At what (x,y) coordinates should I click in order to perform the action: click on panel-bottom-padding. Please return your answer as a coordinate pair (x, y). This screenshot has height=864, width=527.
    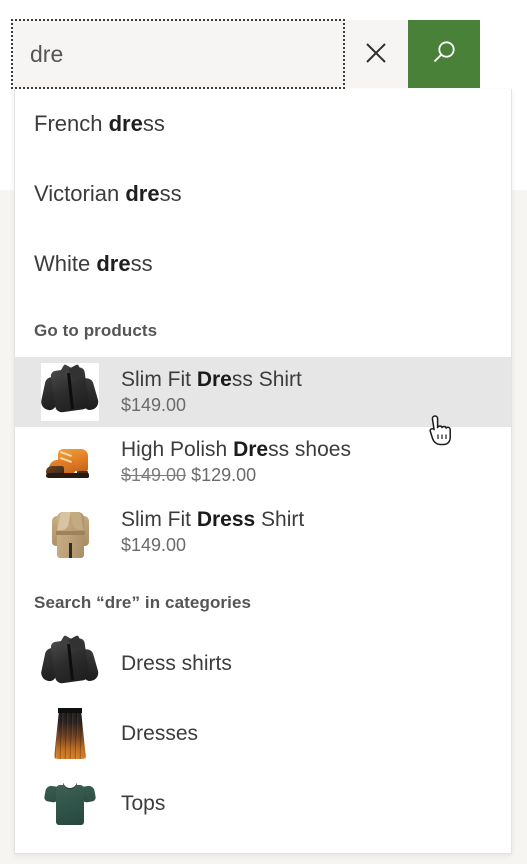
    Looking at the image, I should click on (263, 846).